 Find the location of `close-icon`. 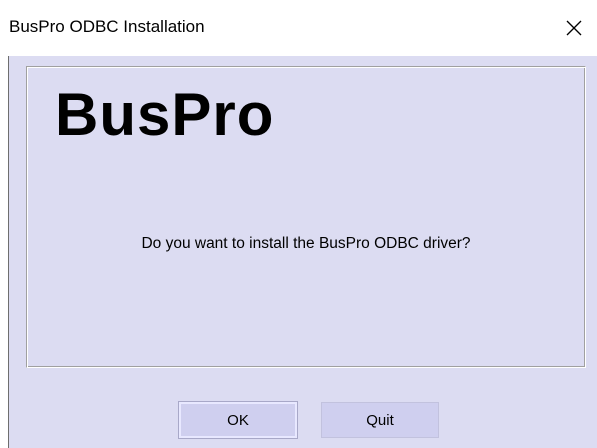

close-icon is located at coordinates (574, 28).